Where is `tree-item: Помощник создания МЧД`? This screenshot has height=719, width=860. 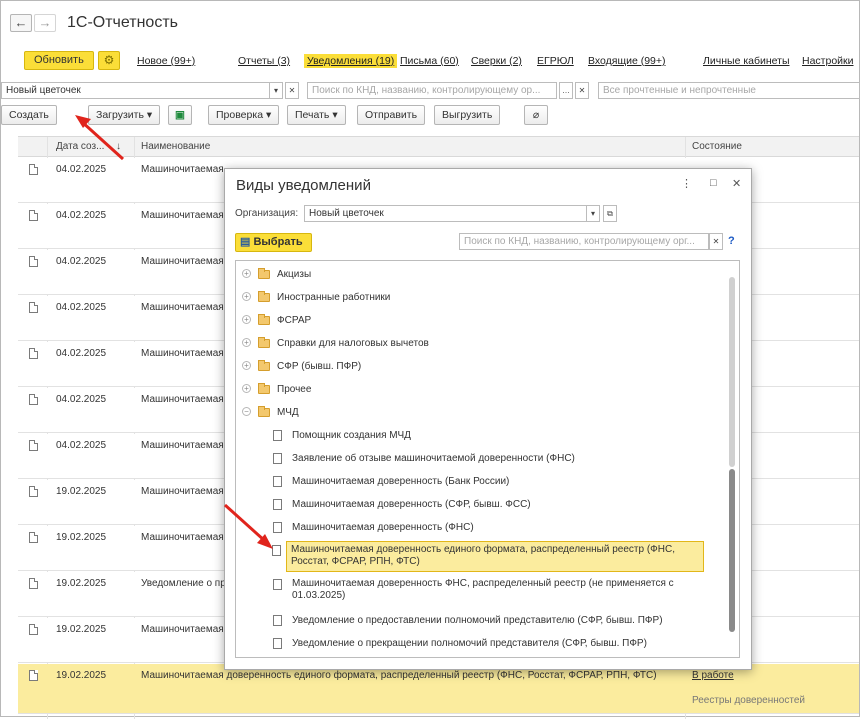
tree-item: Помощник создания МЧД is located at coordinates (476, 436).